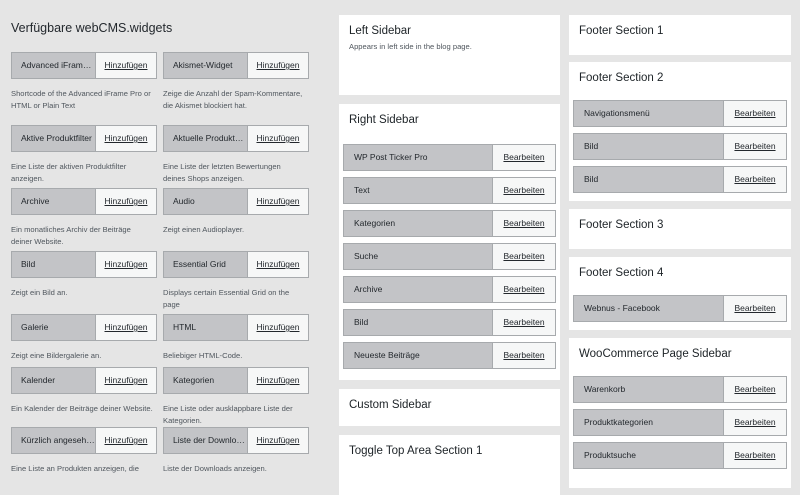 Image resolution: width=800 pixels, height=495 pixels. I want to click on sidebar-widget-suche: Suche Bearbeiten, so click(449, 256).